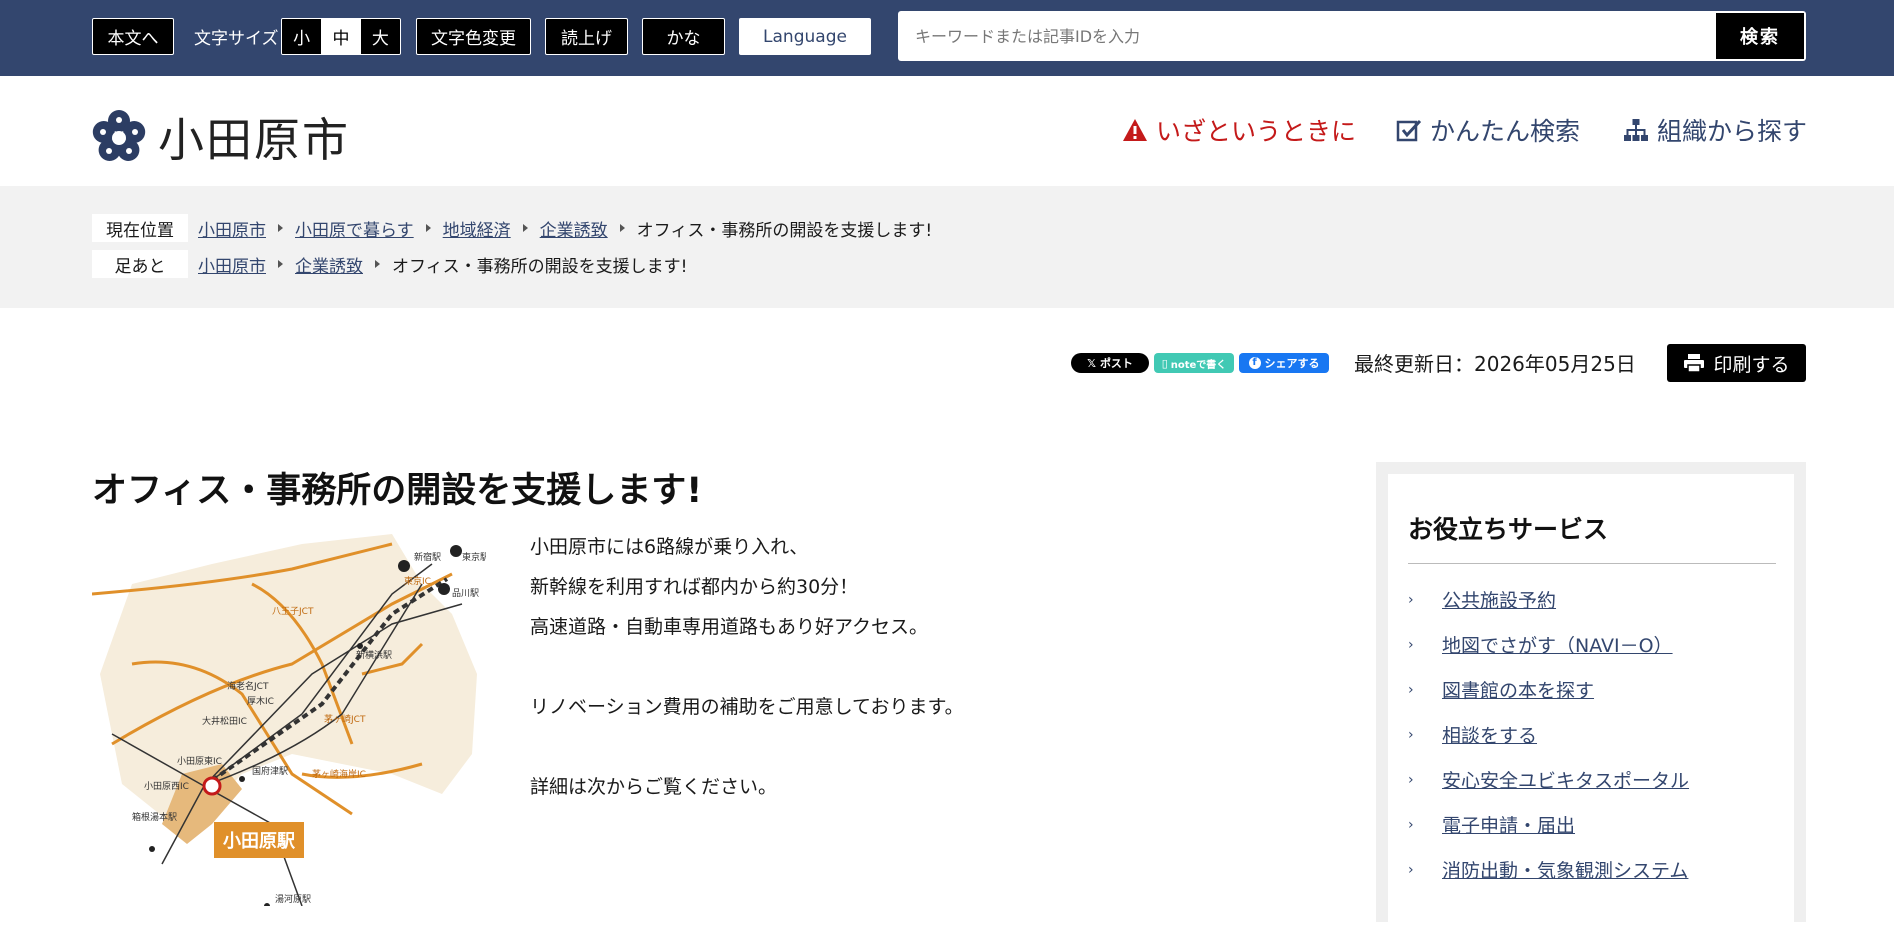  Describe the element at coordinates (270, 771) in the screenshot. I see `map-label: 国府津駅` at that location.